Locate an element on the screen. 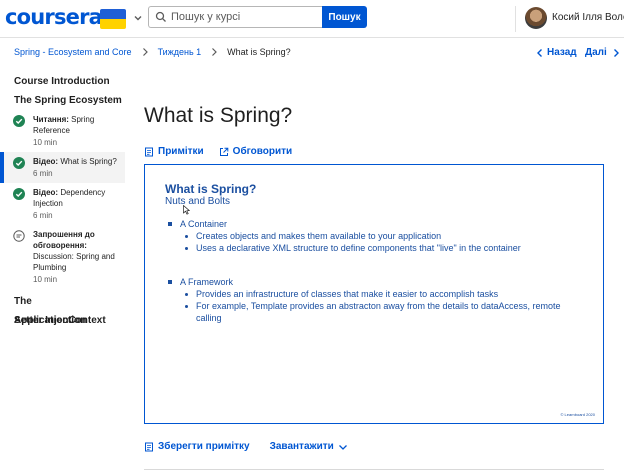  save-note-button: Зберегти примітку is located at coordinates (197, 446).